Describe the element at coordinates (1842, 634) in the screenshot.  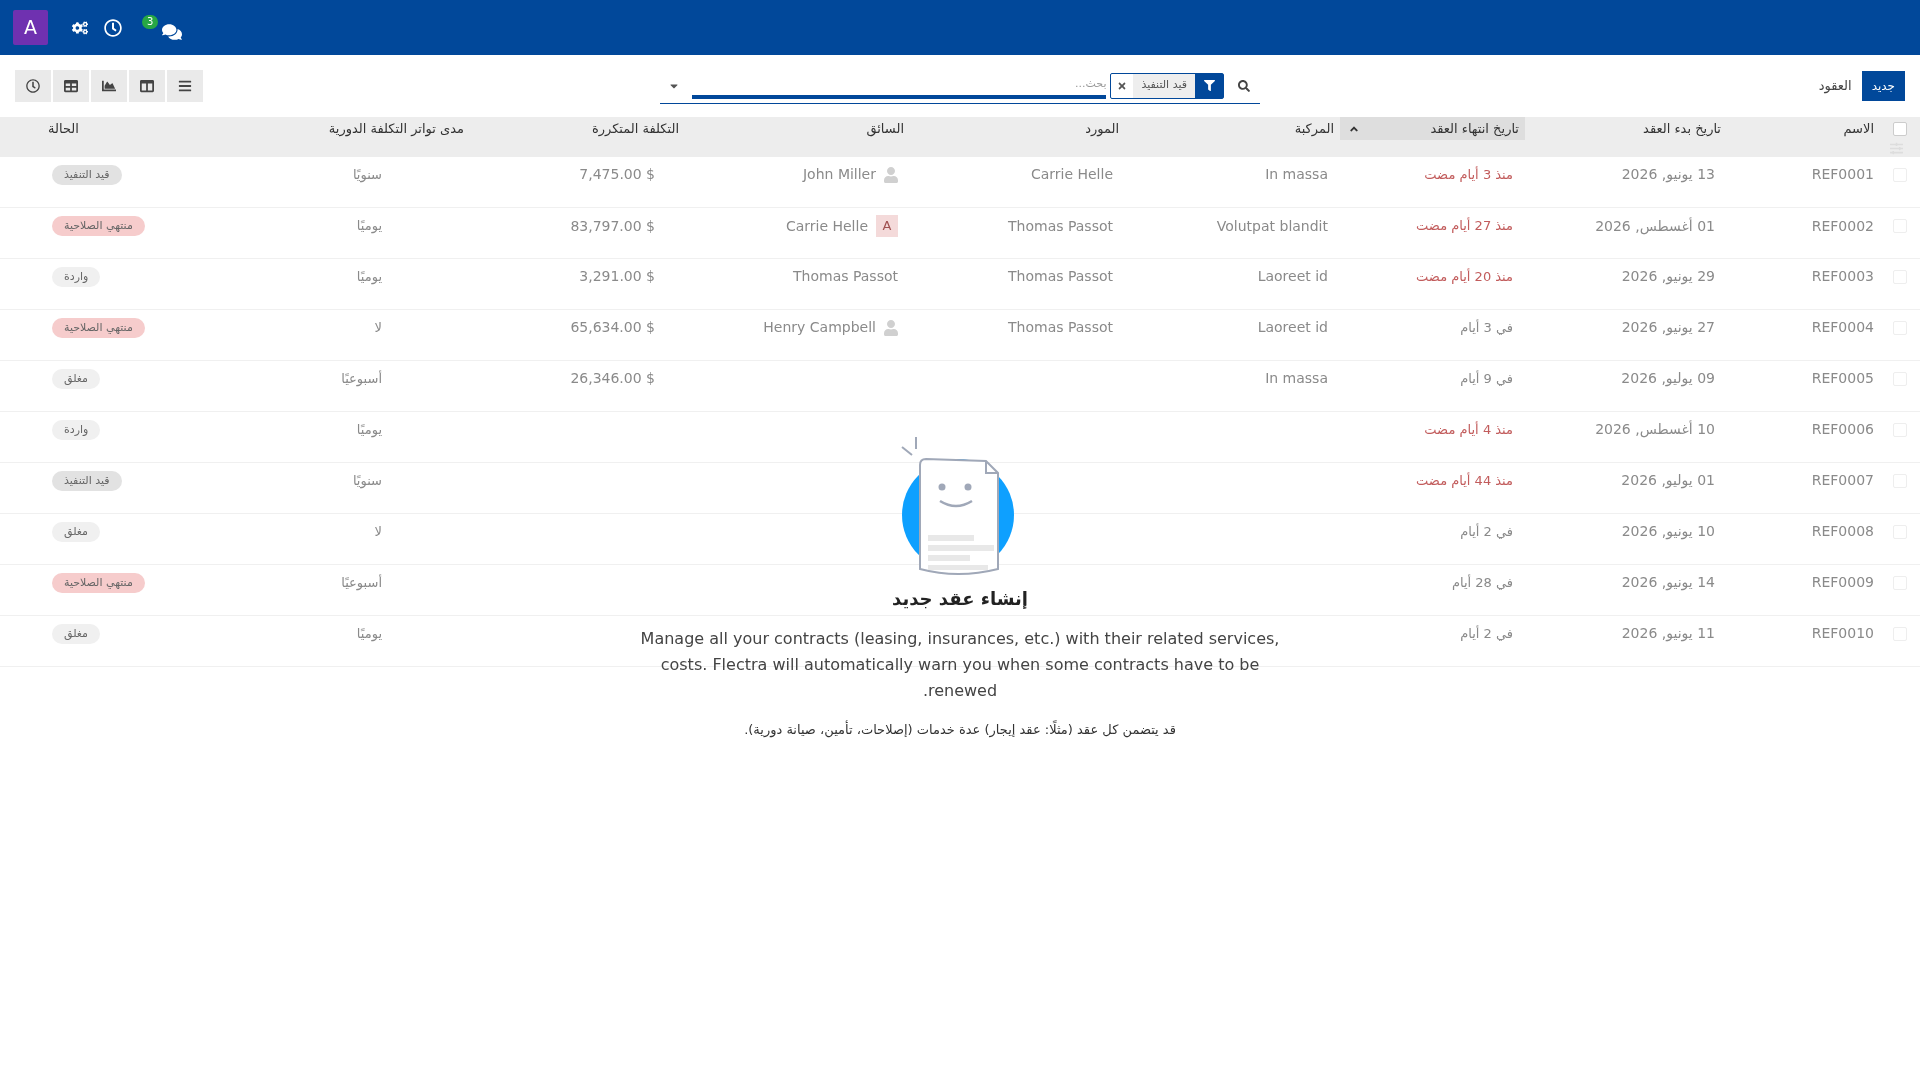
I see `contract-reference: REF0010` at that location.